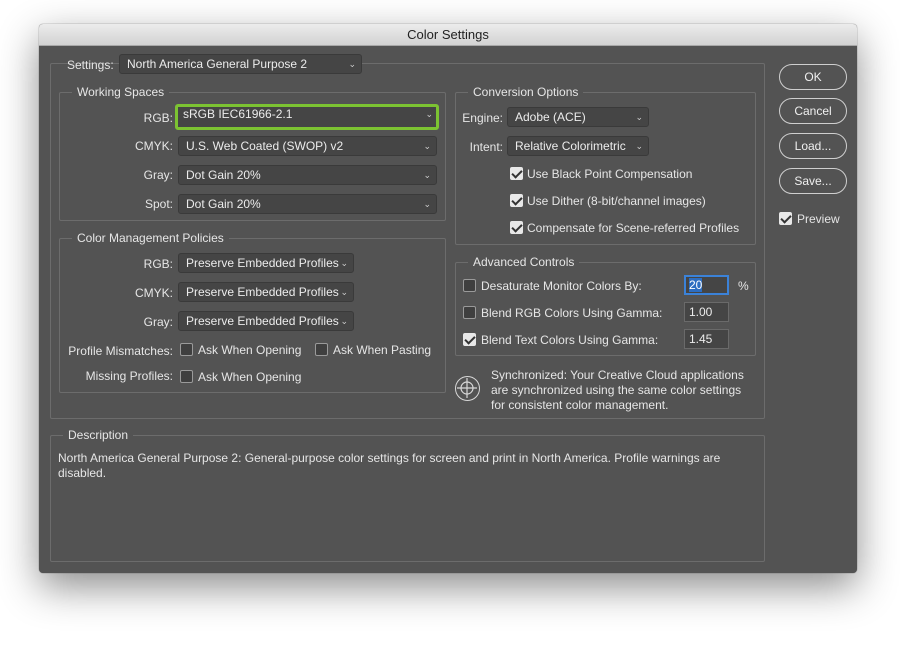 This screenshot has height=651, width=900. Describe the element at coordinates (121, 92) in the screenshot. I see `working-spaces-title: Working Spaces` at that location.